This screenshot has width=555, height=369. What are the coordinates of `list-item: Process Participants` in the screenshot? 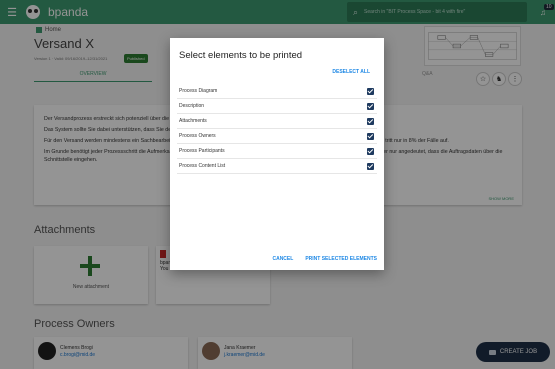 It's located at (277, 151).